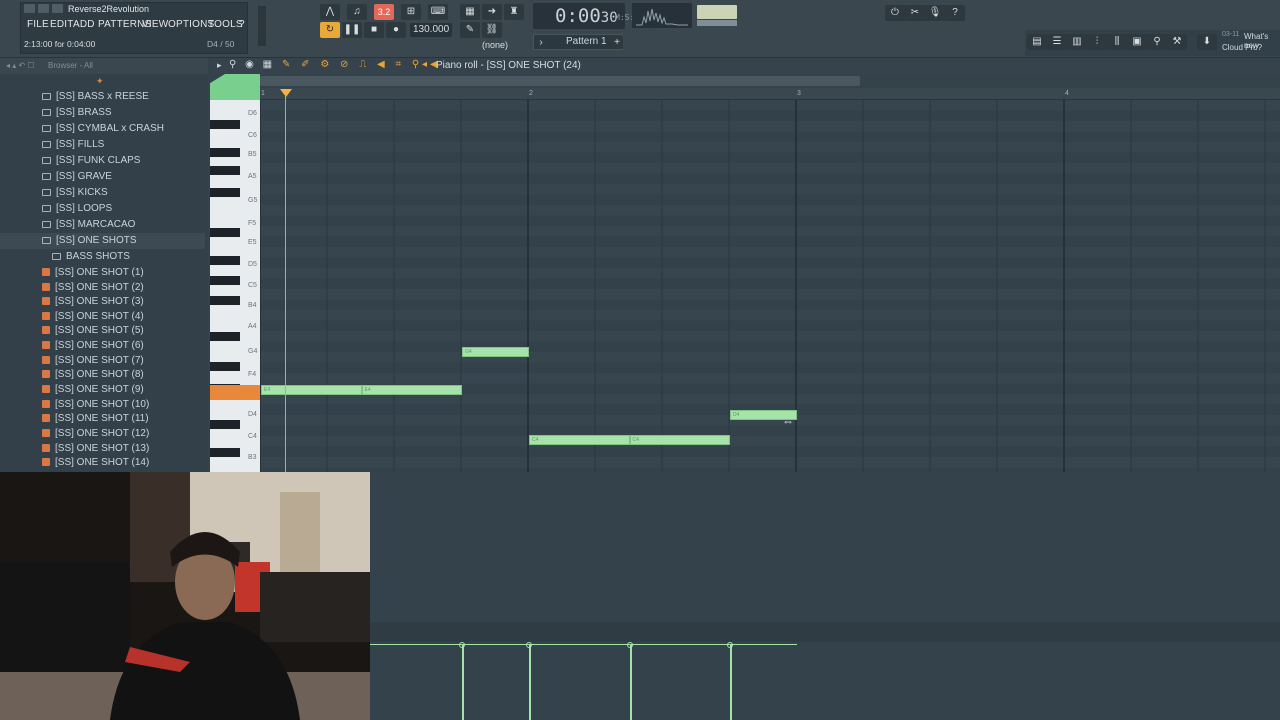  What do you see at coordinates (1077, 42) in the screenshot?
I see `piano-roll-icon: ▥` at bounding box center [1077, 42].